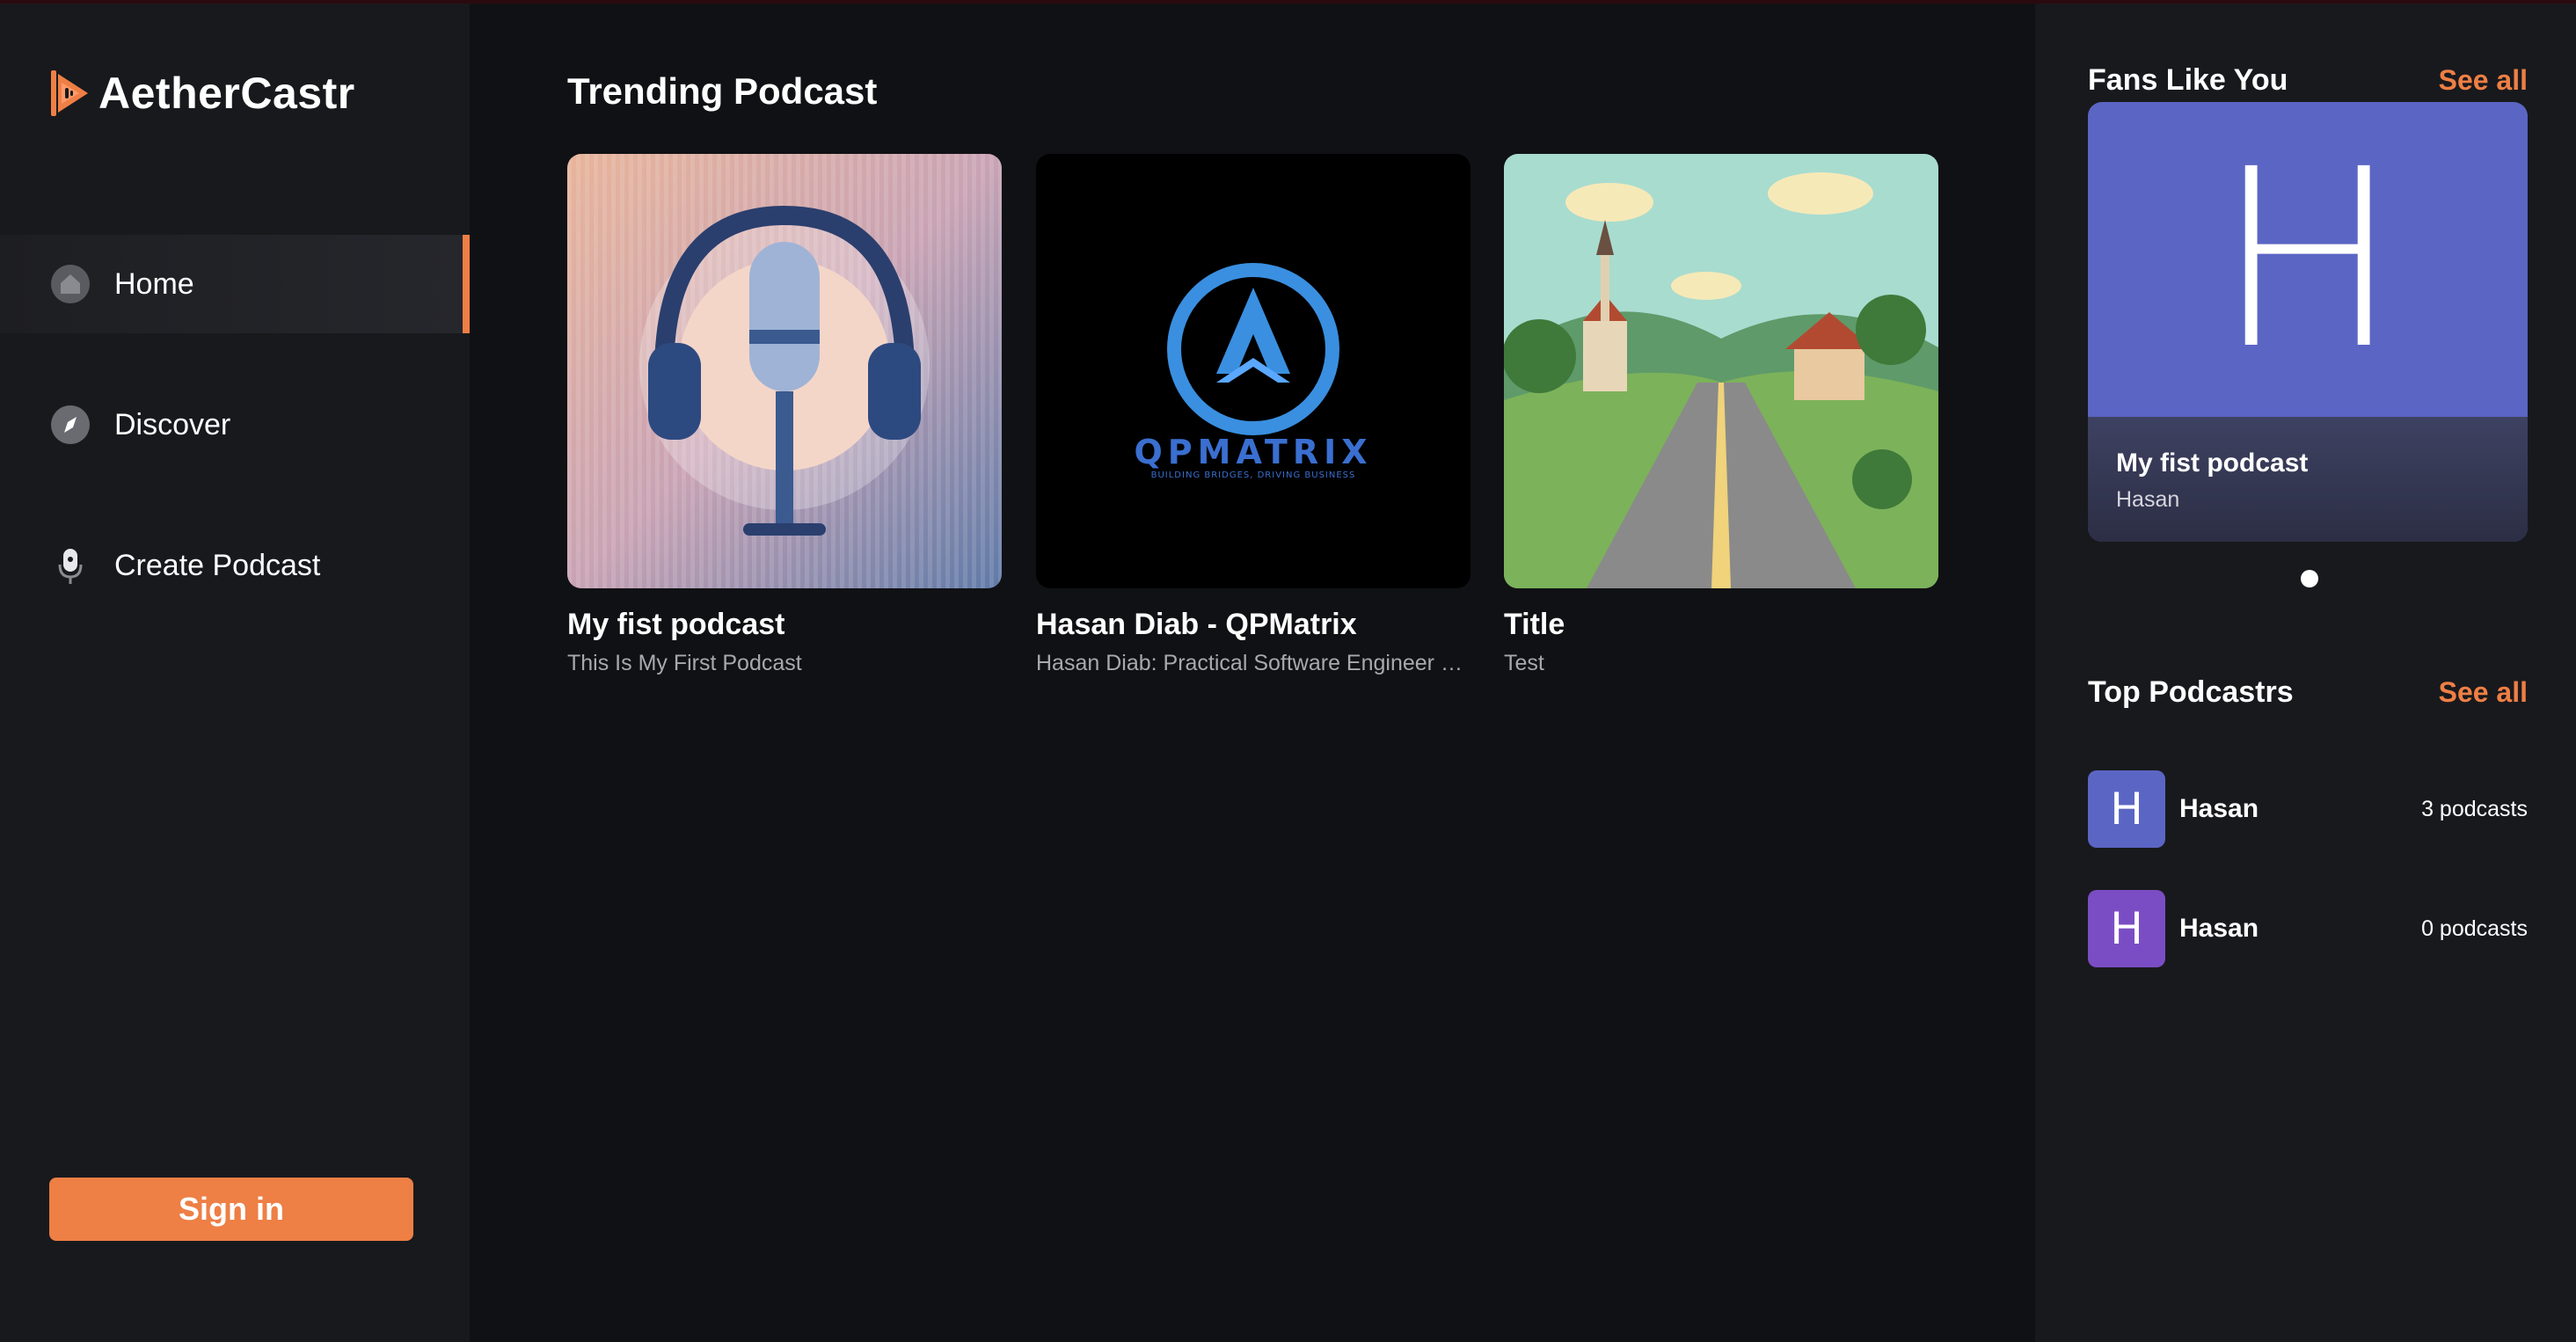 Image resolution: width=2576 pixels, height=1342 pixels. Describe the element at coordinates (2148, 499) in the screenshot. I see `fan-card-author: Hasan` at that location.